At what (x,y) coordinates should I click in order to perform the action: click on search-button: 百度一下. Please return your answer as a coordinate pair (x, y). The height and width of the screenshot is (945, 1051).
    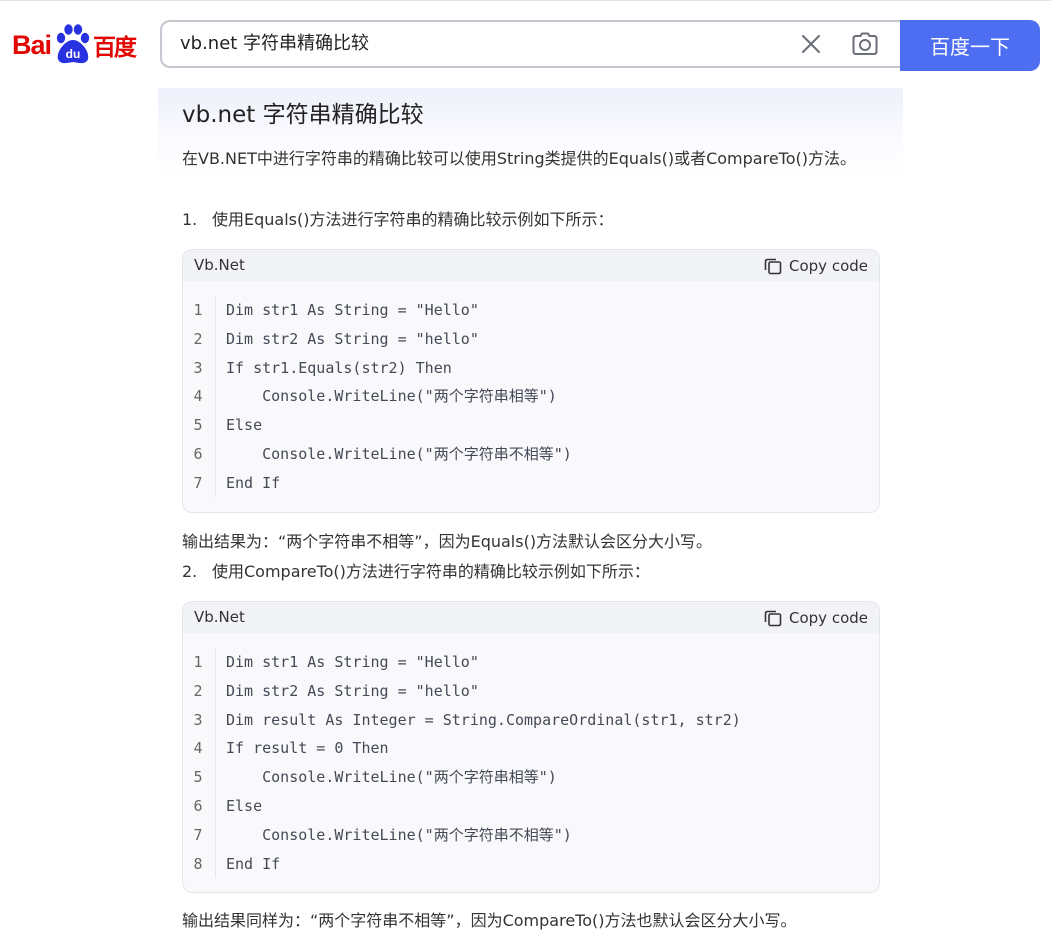
    Looking at the image, I should click on (970, 45).